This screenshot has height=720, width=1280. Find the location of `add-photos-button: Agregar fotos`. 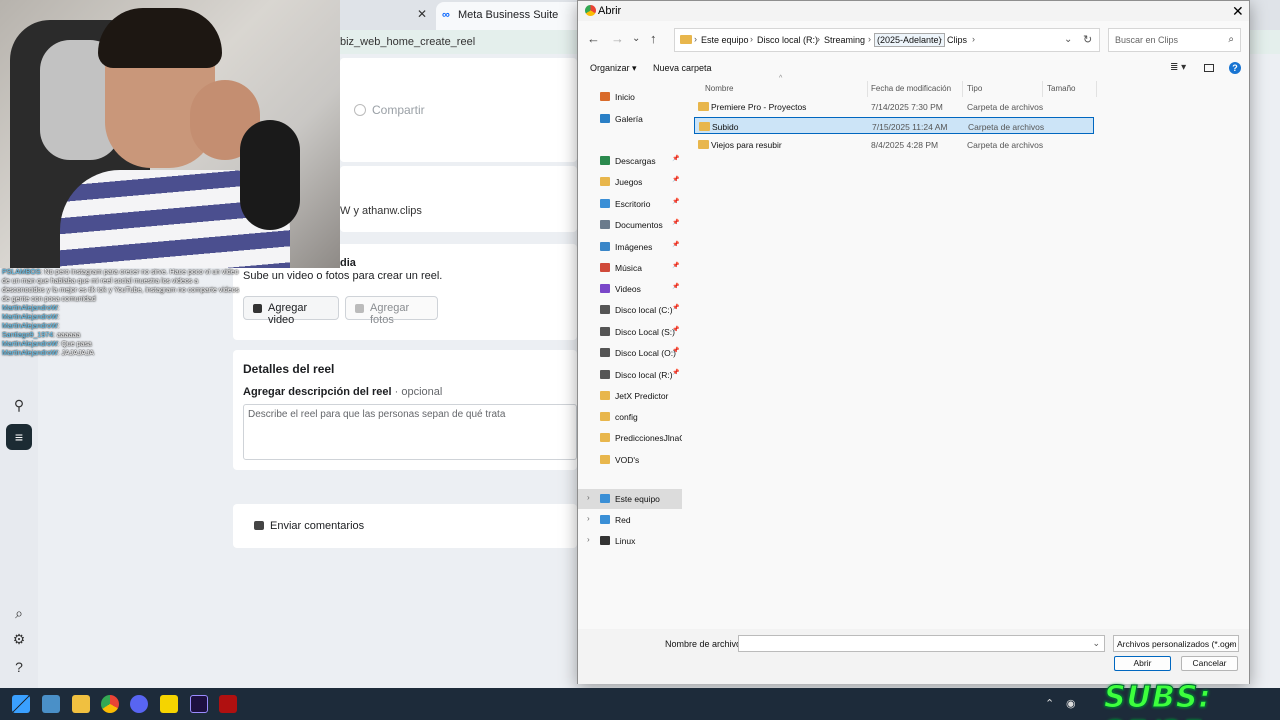

add-photos-button: Agregar fotos is located at coordinates (391, 311).